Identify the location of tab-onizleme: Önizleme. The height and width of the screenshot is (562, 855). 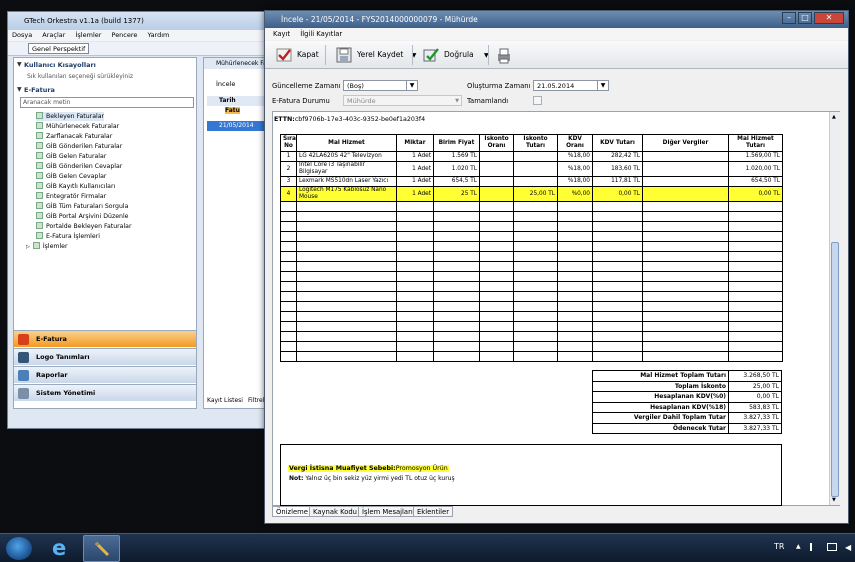
(292, 511).